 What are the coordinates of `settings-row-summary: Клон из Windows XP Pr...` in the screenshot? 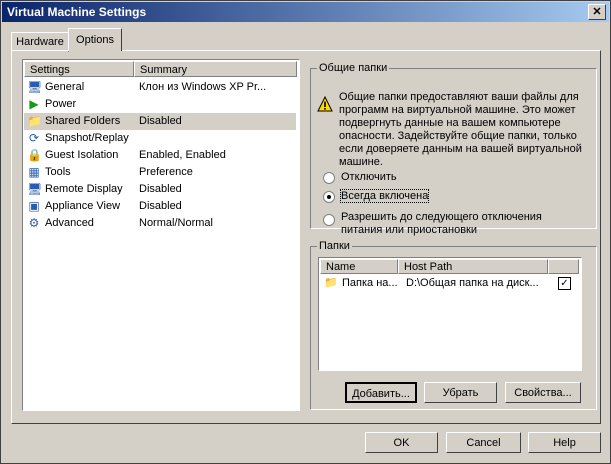 It's located at (203, 87).